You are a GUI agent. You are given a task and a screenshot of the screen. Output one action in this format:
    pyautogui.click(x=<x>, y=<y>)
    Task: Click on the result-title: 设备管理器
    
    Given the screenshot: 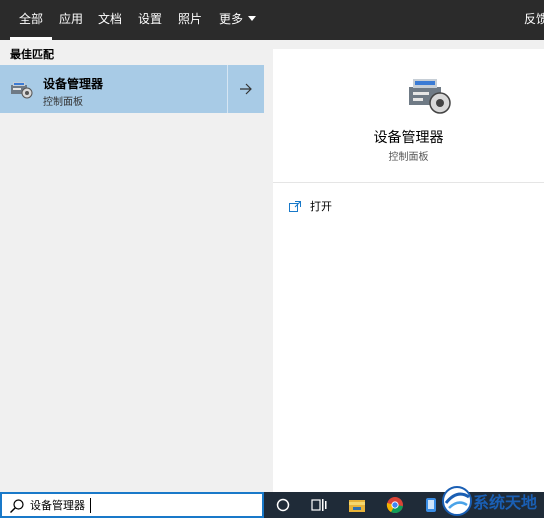 What is the action you would take?
    pyautogui.click(x=73, y=84)
    